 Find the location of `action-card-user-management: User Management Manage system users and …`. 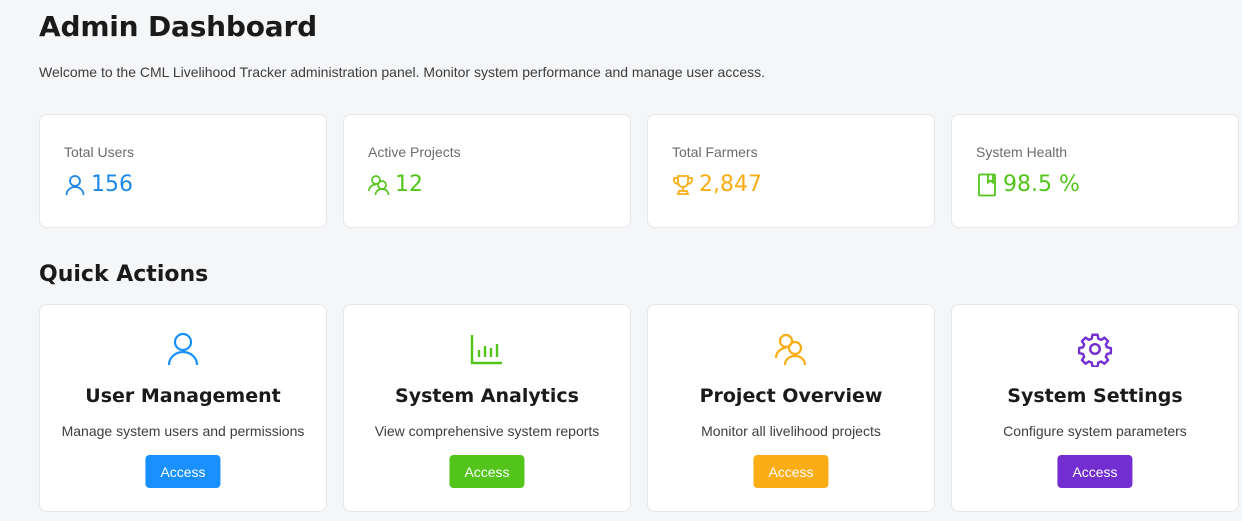

action-card-user-management: User Management Manage system users and … is located at coordinates (183, 408).